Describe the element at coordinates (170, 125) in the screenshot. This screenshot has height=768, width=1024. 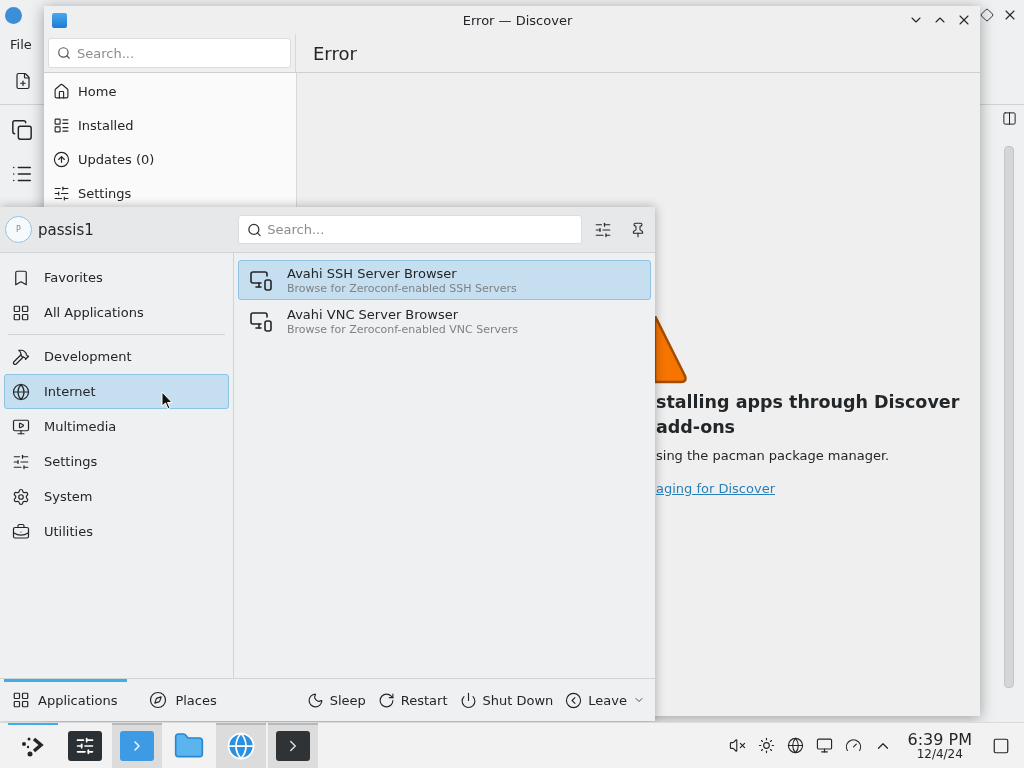
I see `nav-item: Installed` at that location.